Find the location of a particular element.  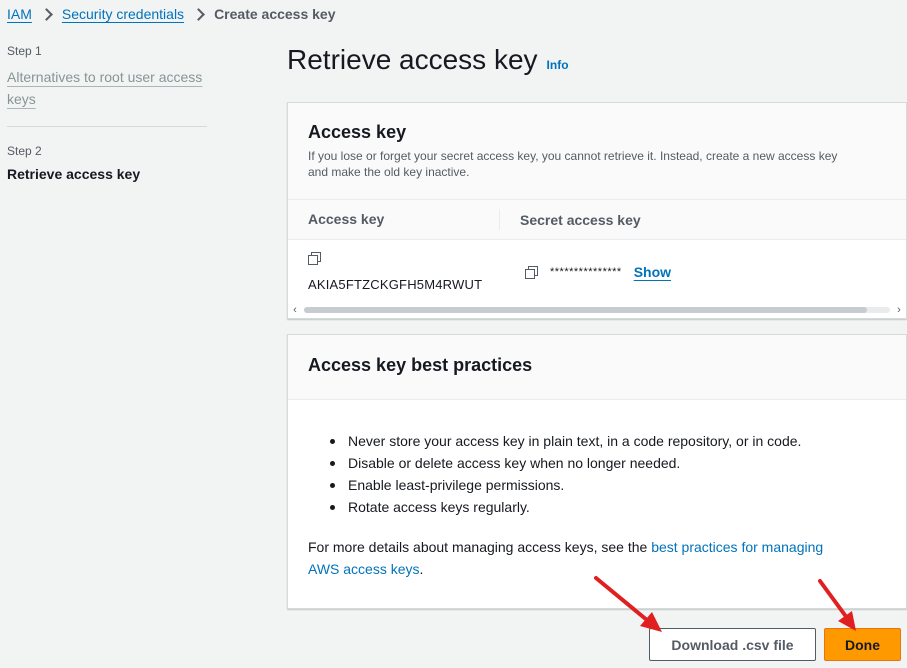

chevron-right-icon: › is located at coordinates (899, 310).